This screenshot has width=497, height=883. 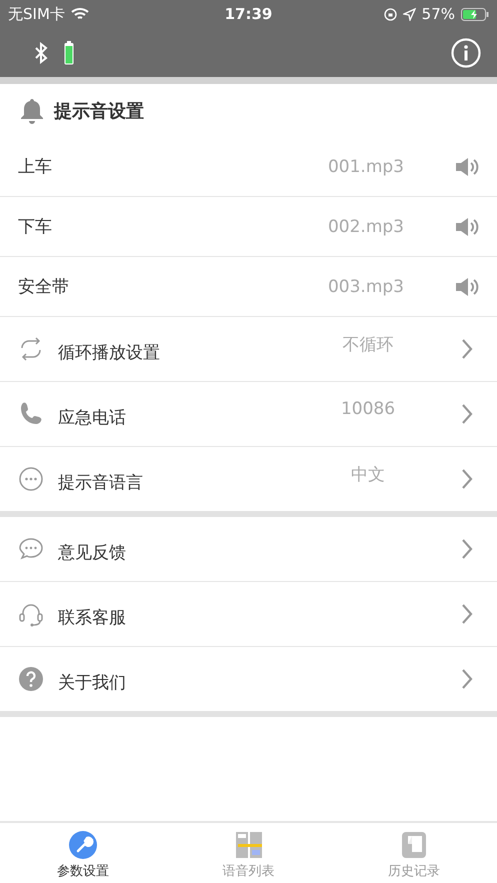 I want to click on bell-icon, so click(x=32, y=111).